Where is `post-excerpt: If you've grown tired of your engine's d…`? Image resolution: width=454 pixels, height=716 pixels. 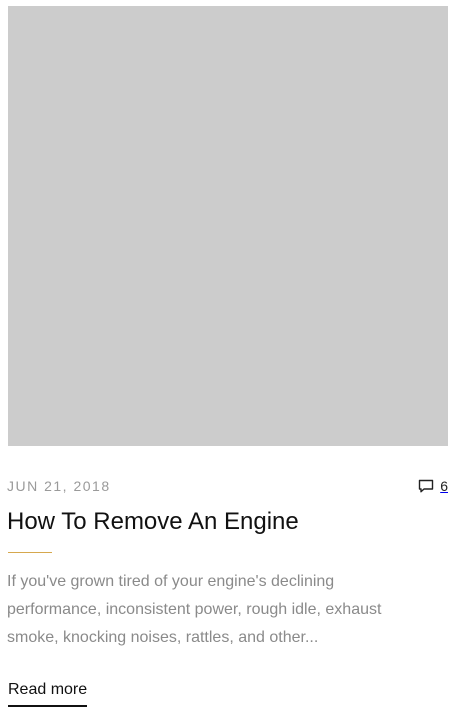 post-excerpt: If you've grown tired of your engine's d… is located at coordinates (194, 609).